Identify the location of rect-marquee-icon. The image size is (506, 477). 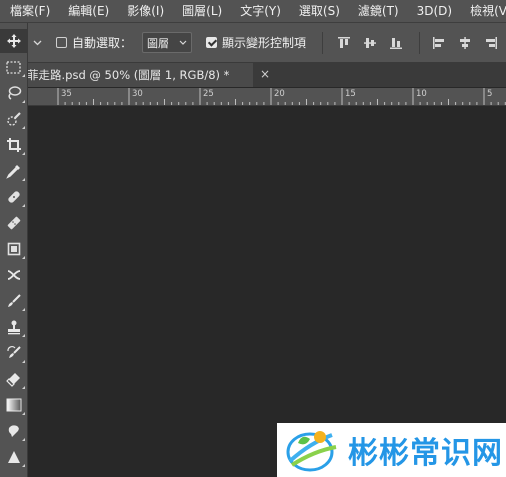
(13, 67).